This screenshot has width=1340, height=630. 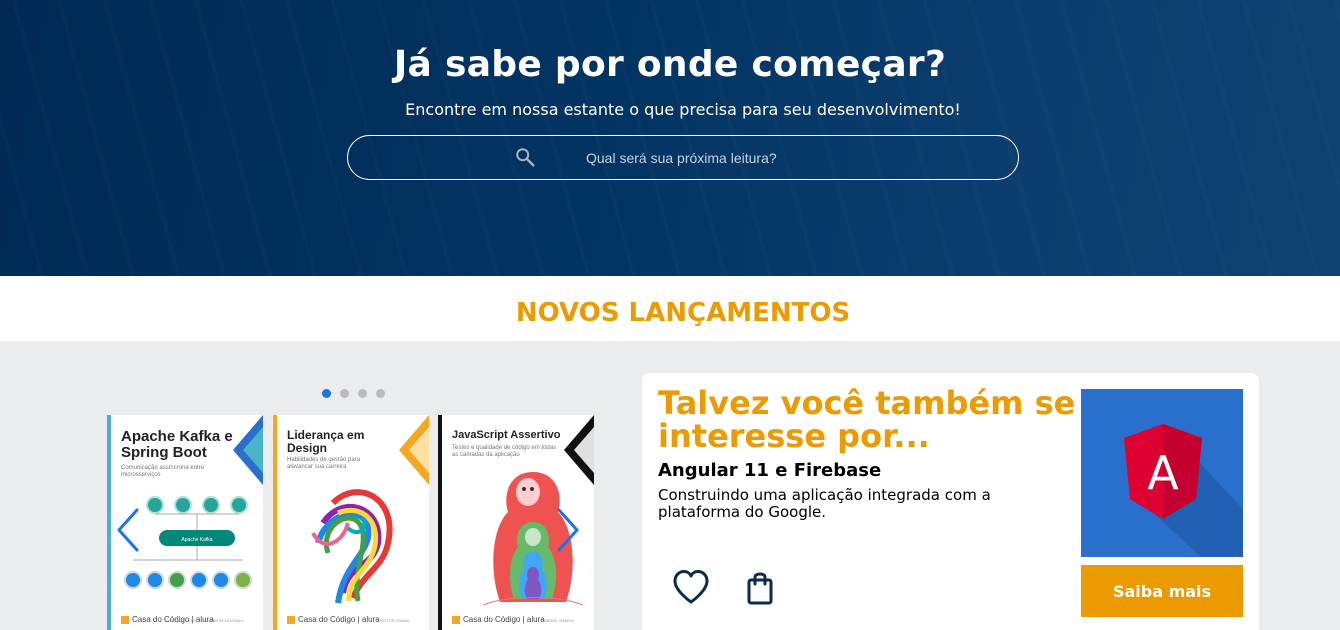 I want to click on carousel-pagination, so click(x=353, y=393).